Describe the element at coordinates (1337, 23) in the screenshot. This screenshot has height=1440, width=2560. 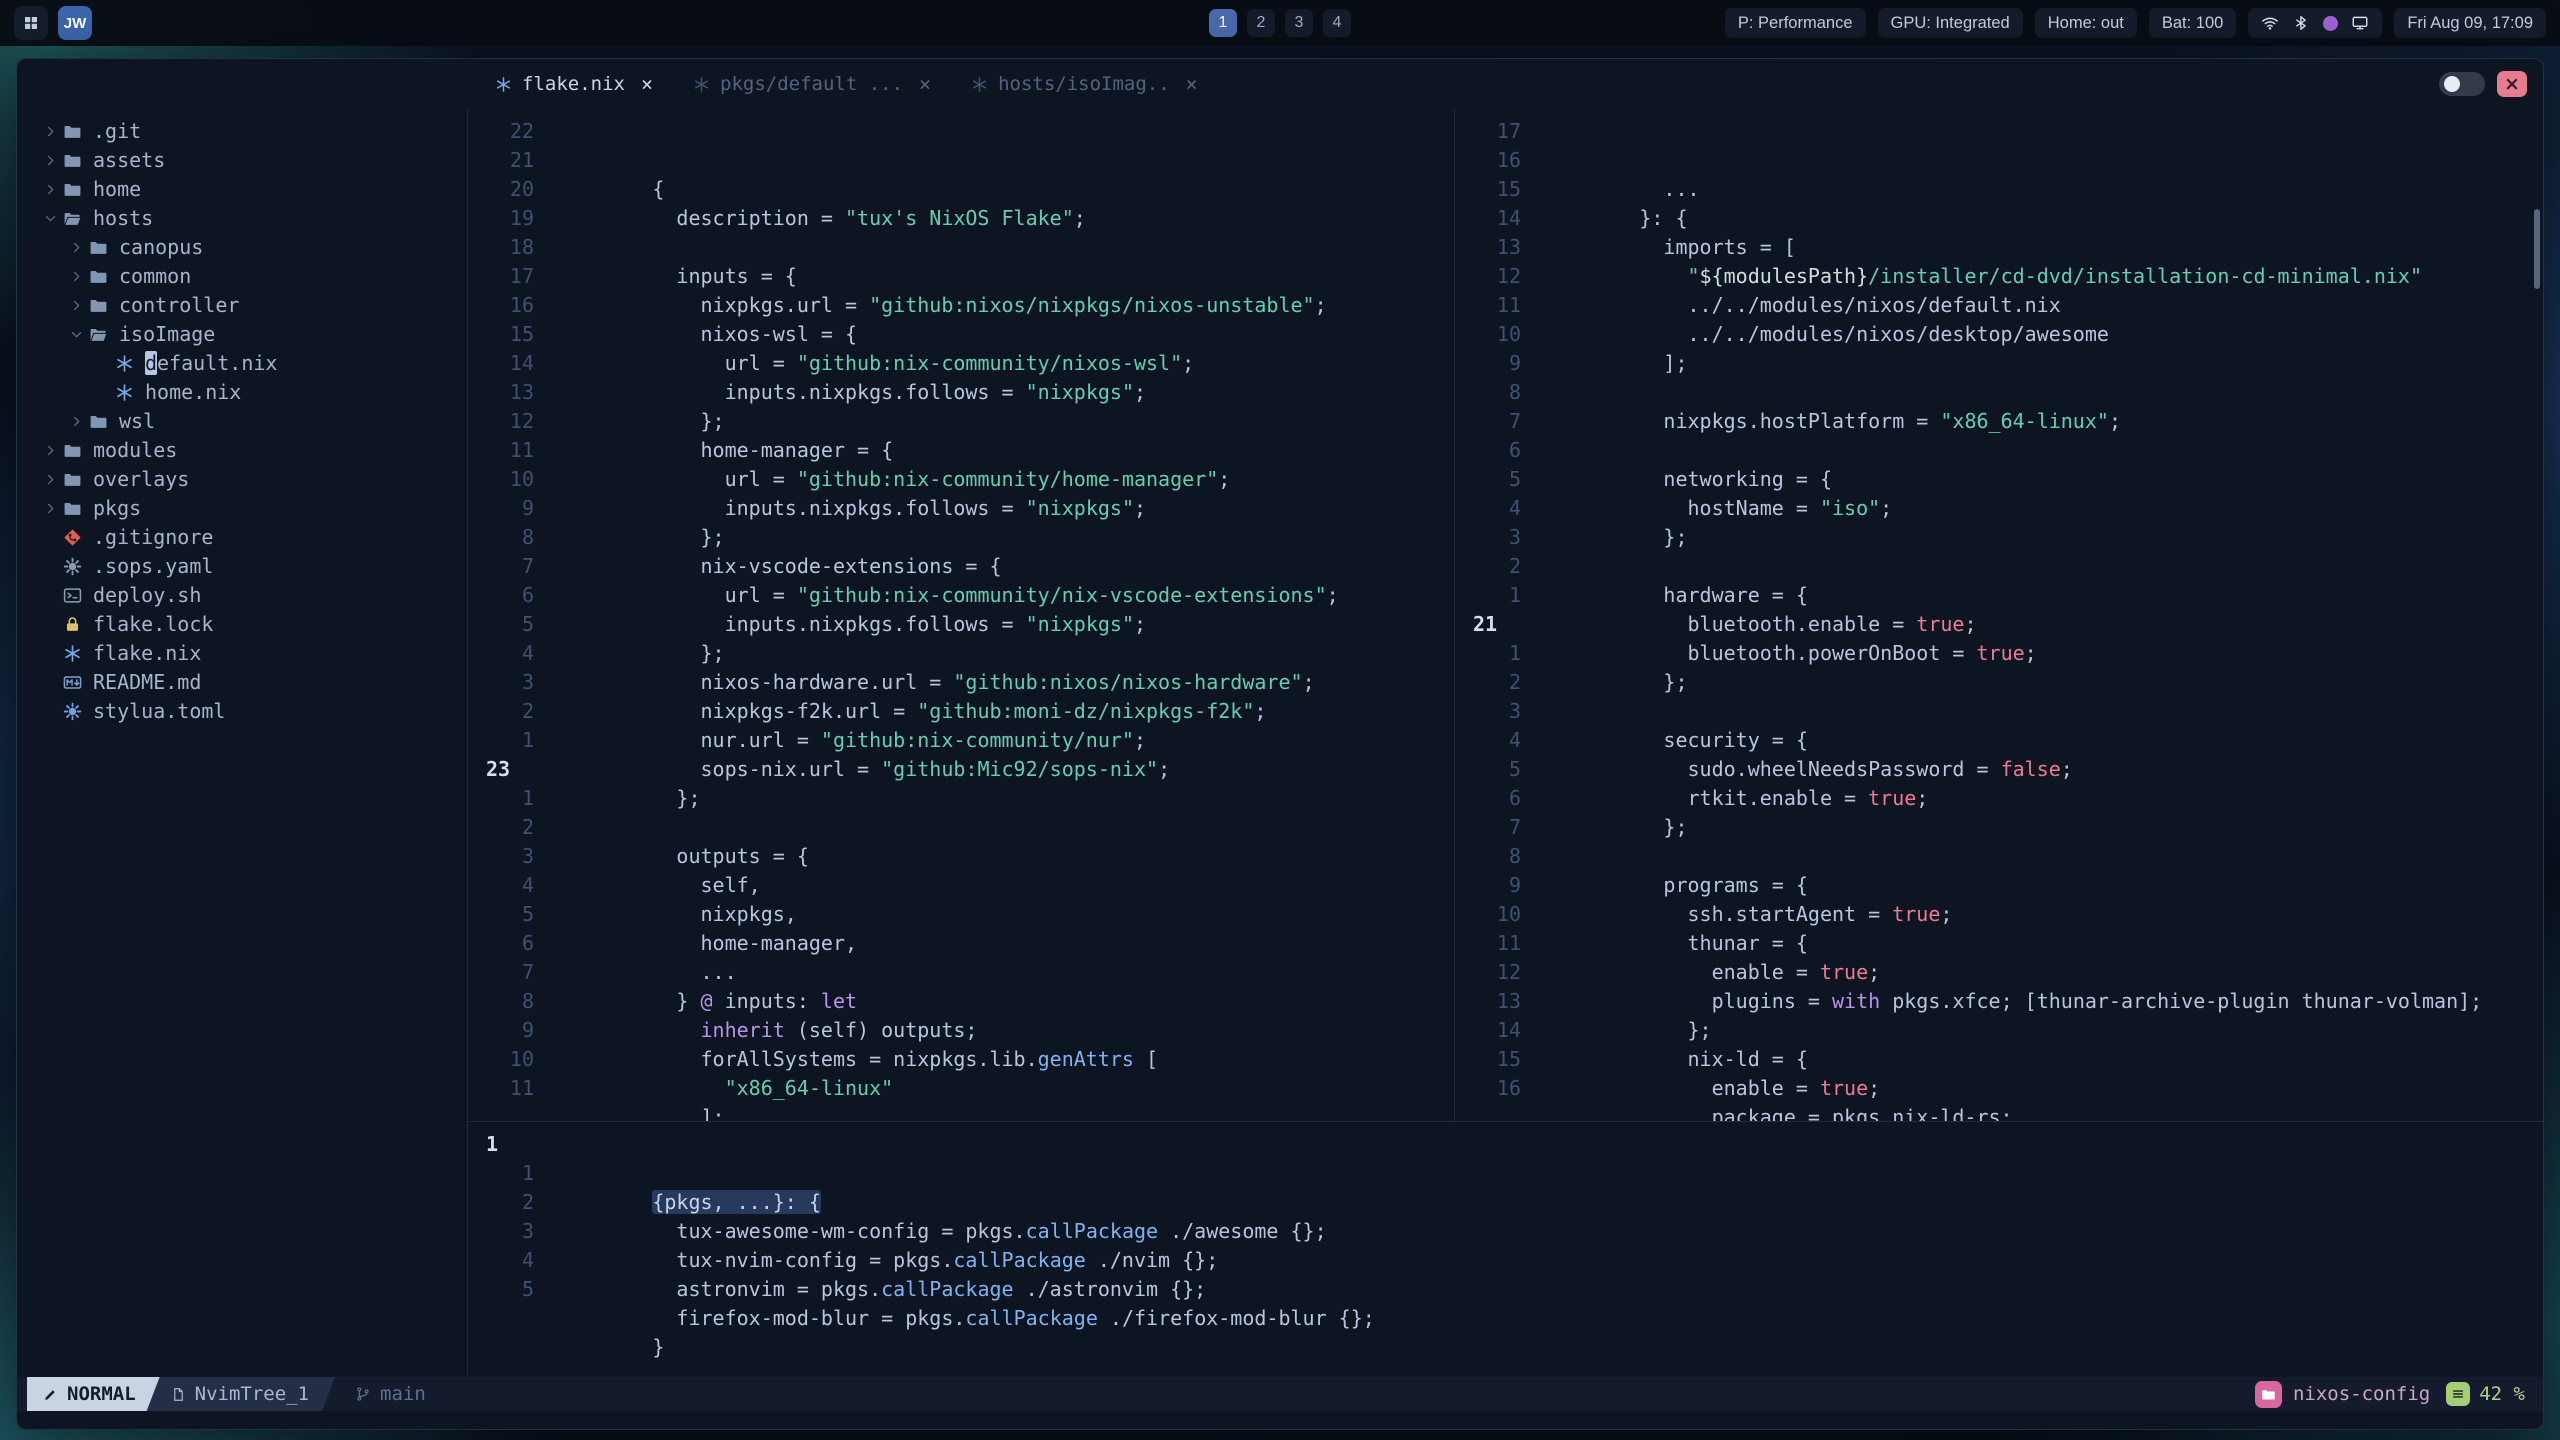
I see `workspace-tag: 4` at that location.